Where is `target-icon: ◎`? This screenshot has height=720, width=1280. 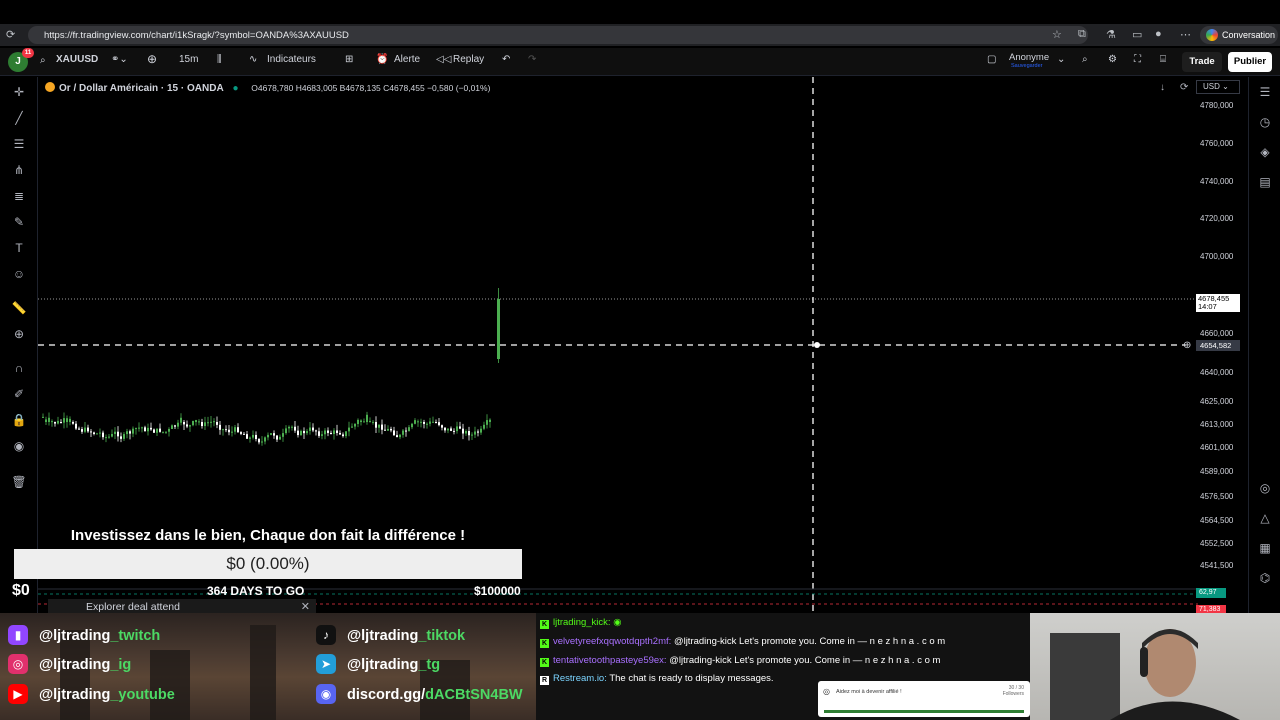
target-icon: ◎ is located at coordinates (1265, 490).